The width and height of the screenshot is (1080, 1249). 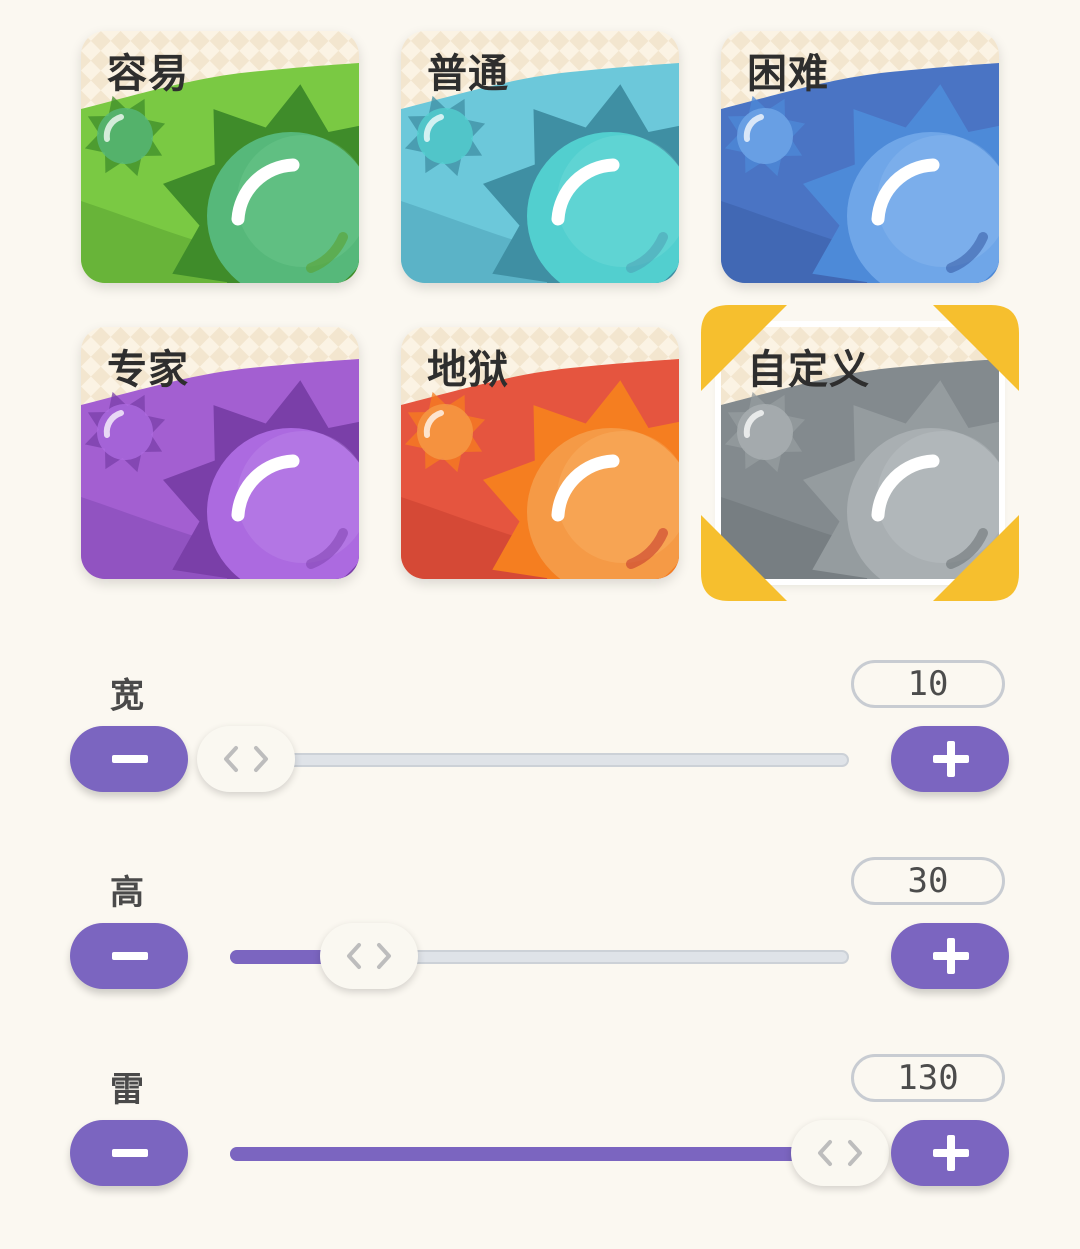 What do you see at coordinates (808, 370) in the screenshot?
I see `difficulty-label: 自定义` at bounding box center [808, 370].